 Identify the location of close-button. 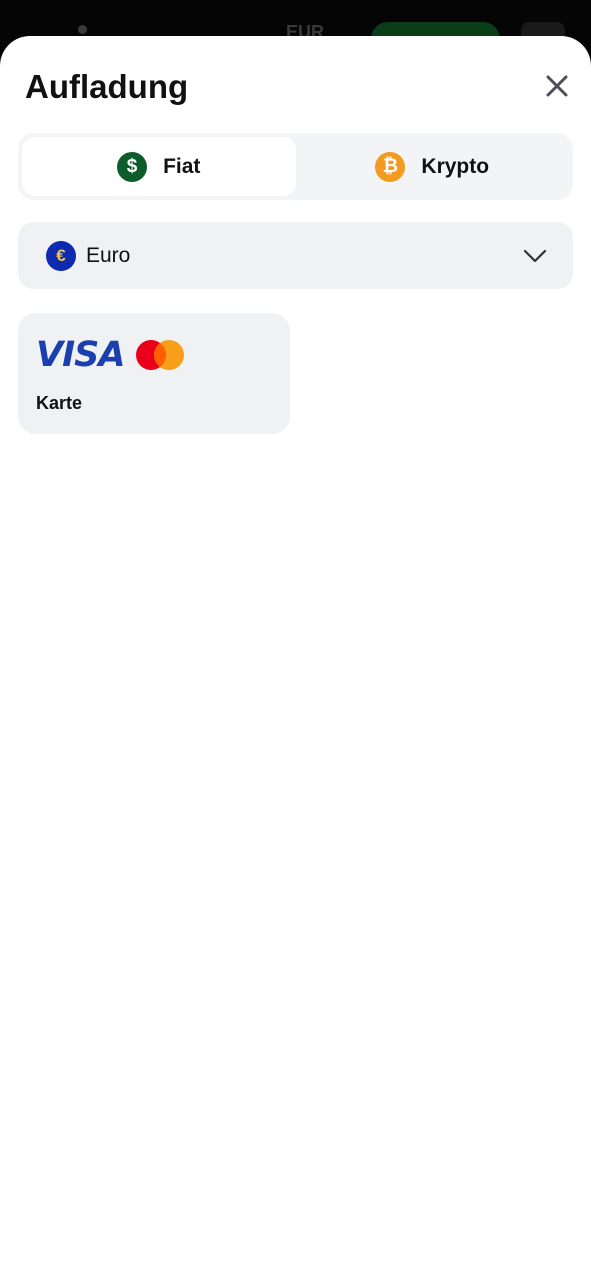
(557, 86).